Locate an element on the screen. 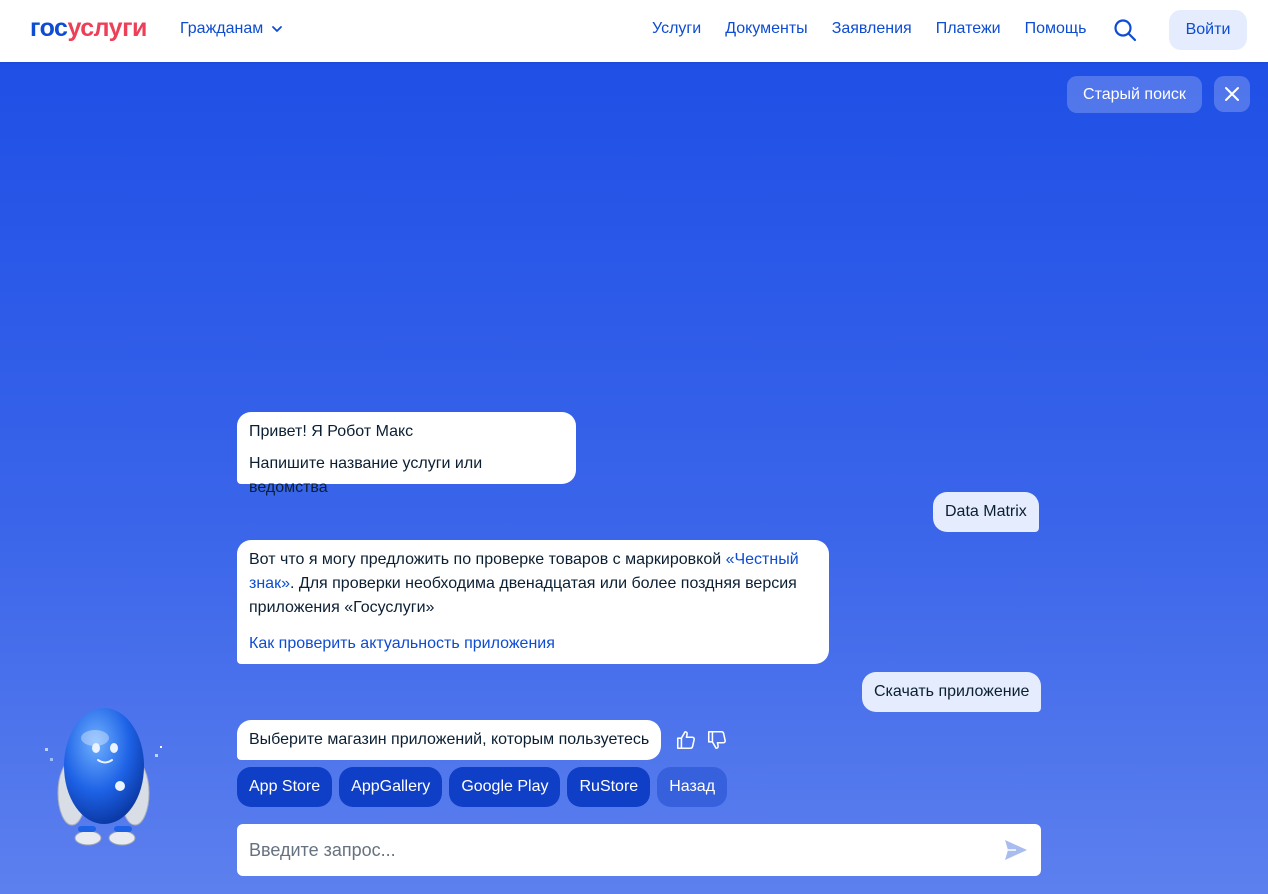 Image resolution: width=1268 pixels, height=894 pixels. option-app-store: App Store is located at coordinates (285, 787).